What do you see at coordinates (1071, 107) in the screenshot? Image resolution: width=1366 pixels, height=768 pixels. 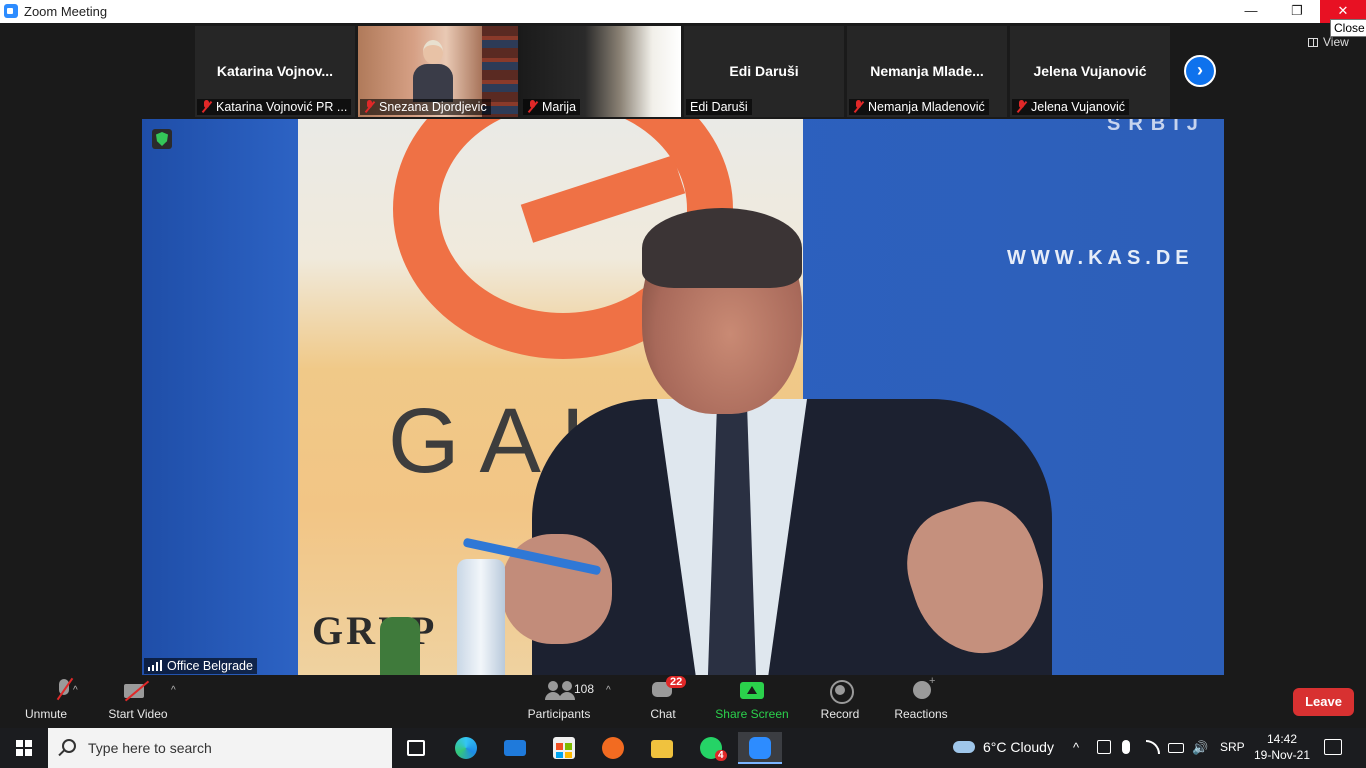 I see `participant-name-label: Jelena Vujanović` at bounding box center [1071, 107].